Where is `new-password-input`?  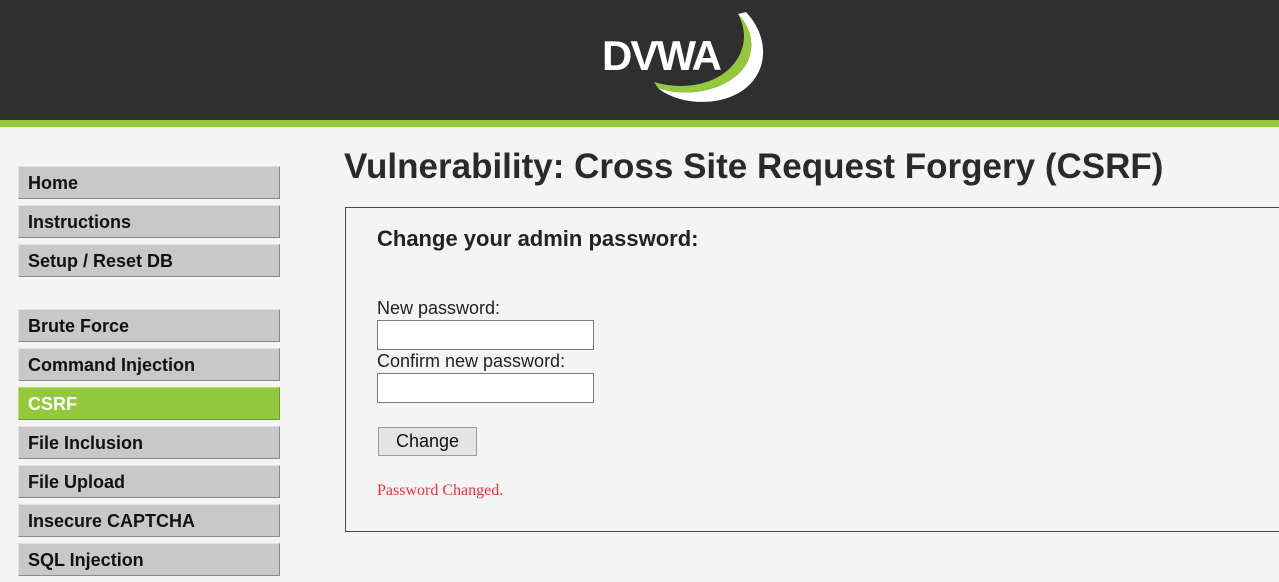 new-password-input is located at coordinates (485, 335).